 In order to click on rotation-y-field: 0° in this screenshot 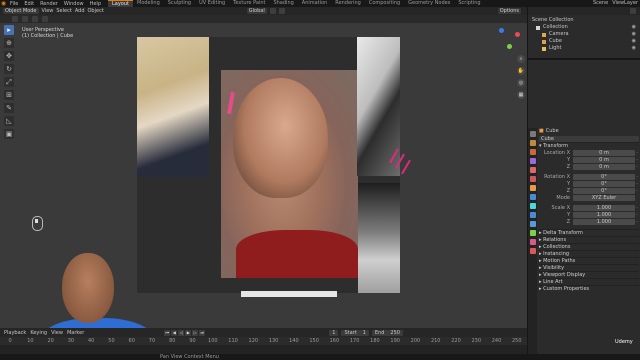, I will do `click(604, 184)`.